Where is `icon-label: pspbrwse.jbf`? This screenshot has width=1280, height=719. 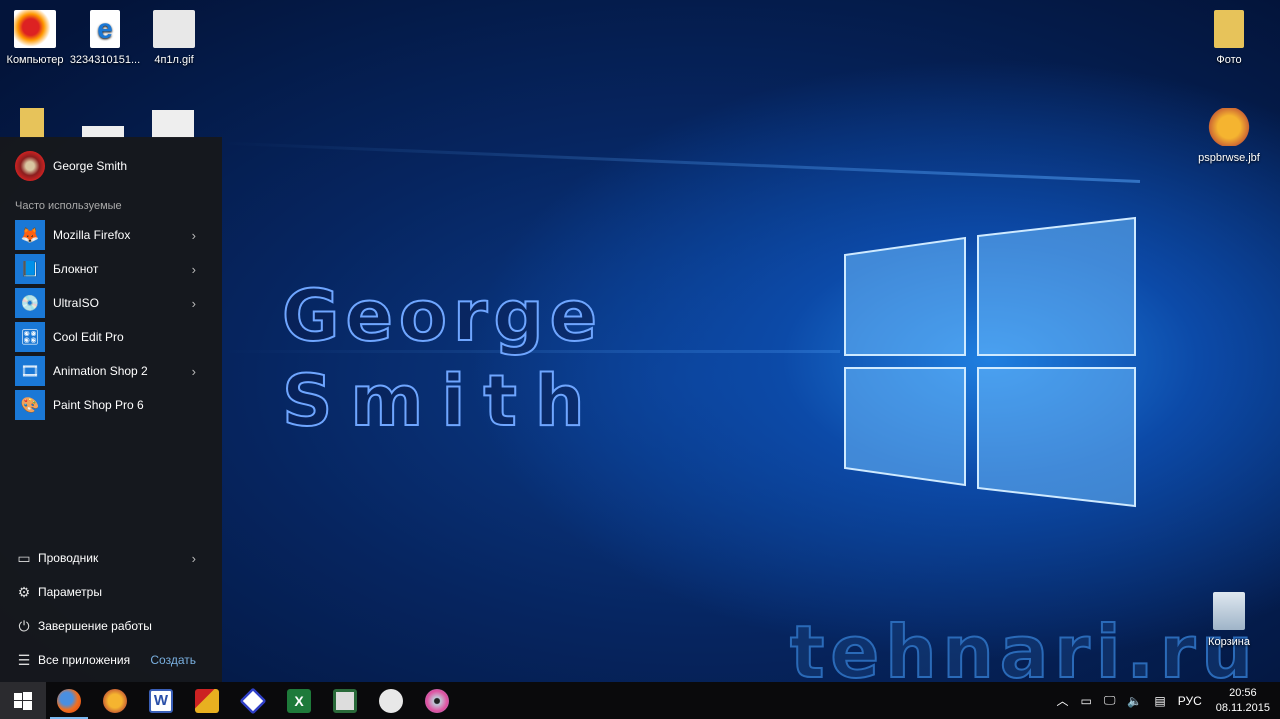 icon-label: pspbrwse.jbf is located at coordinates (1229, 158).